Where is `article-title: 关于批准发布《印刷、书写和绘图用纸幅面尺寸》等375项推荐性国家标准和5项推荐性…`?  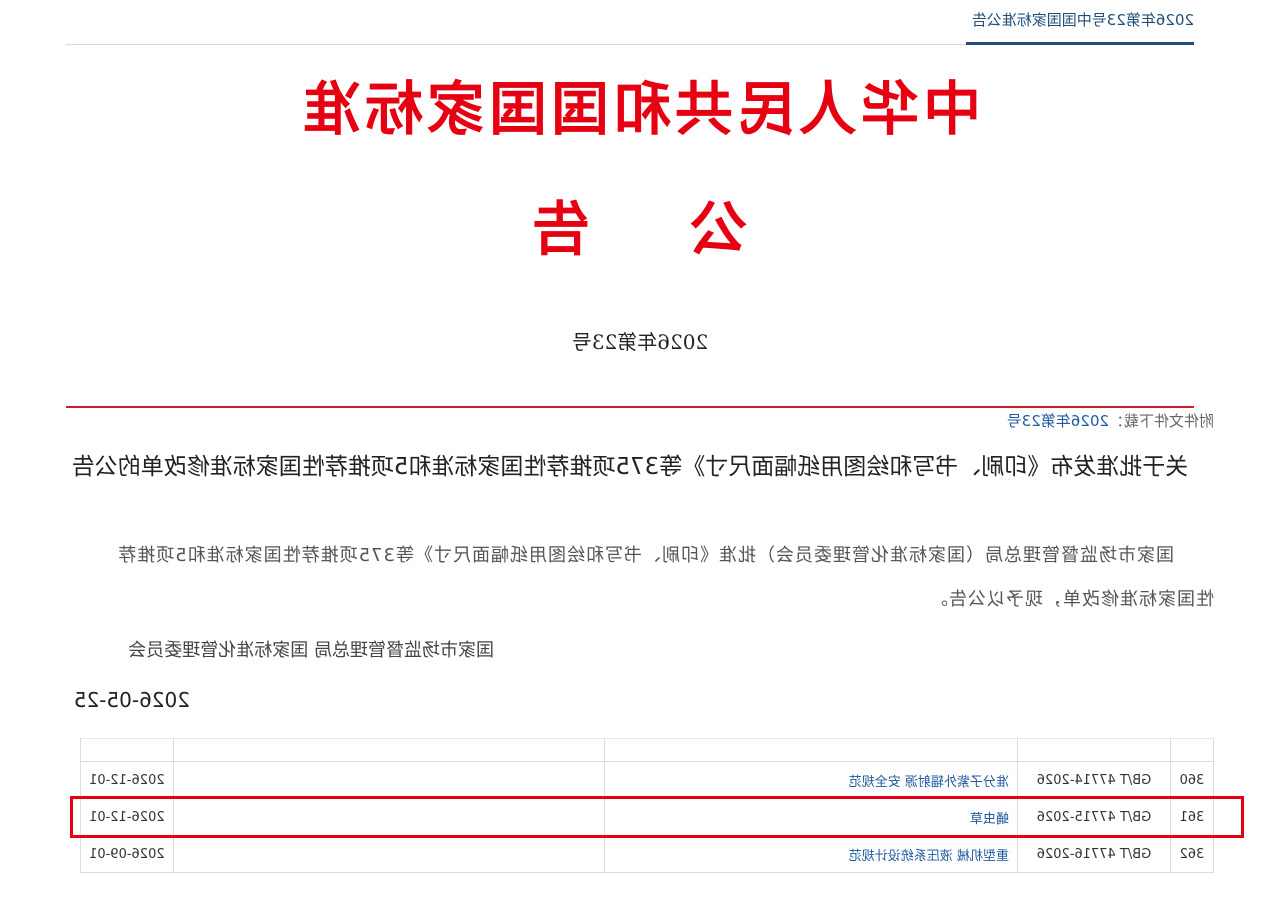
article-title: 关于批准发布《印刷、书写和绘图用纸幅面尺寸》等375项推荐性国家标准和5项推荐性… is located at coordinates (630, 467).